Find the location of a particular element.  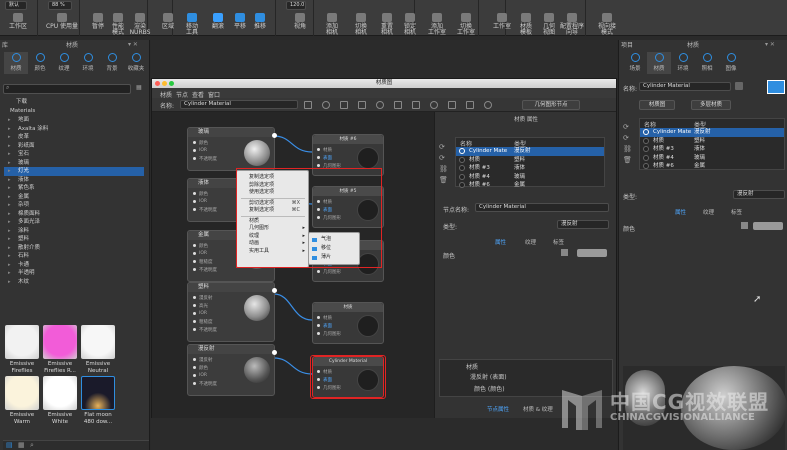

color-picker-icon is located at coordinates (564, 252).